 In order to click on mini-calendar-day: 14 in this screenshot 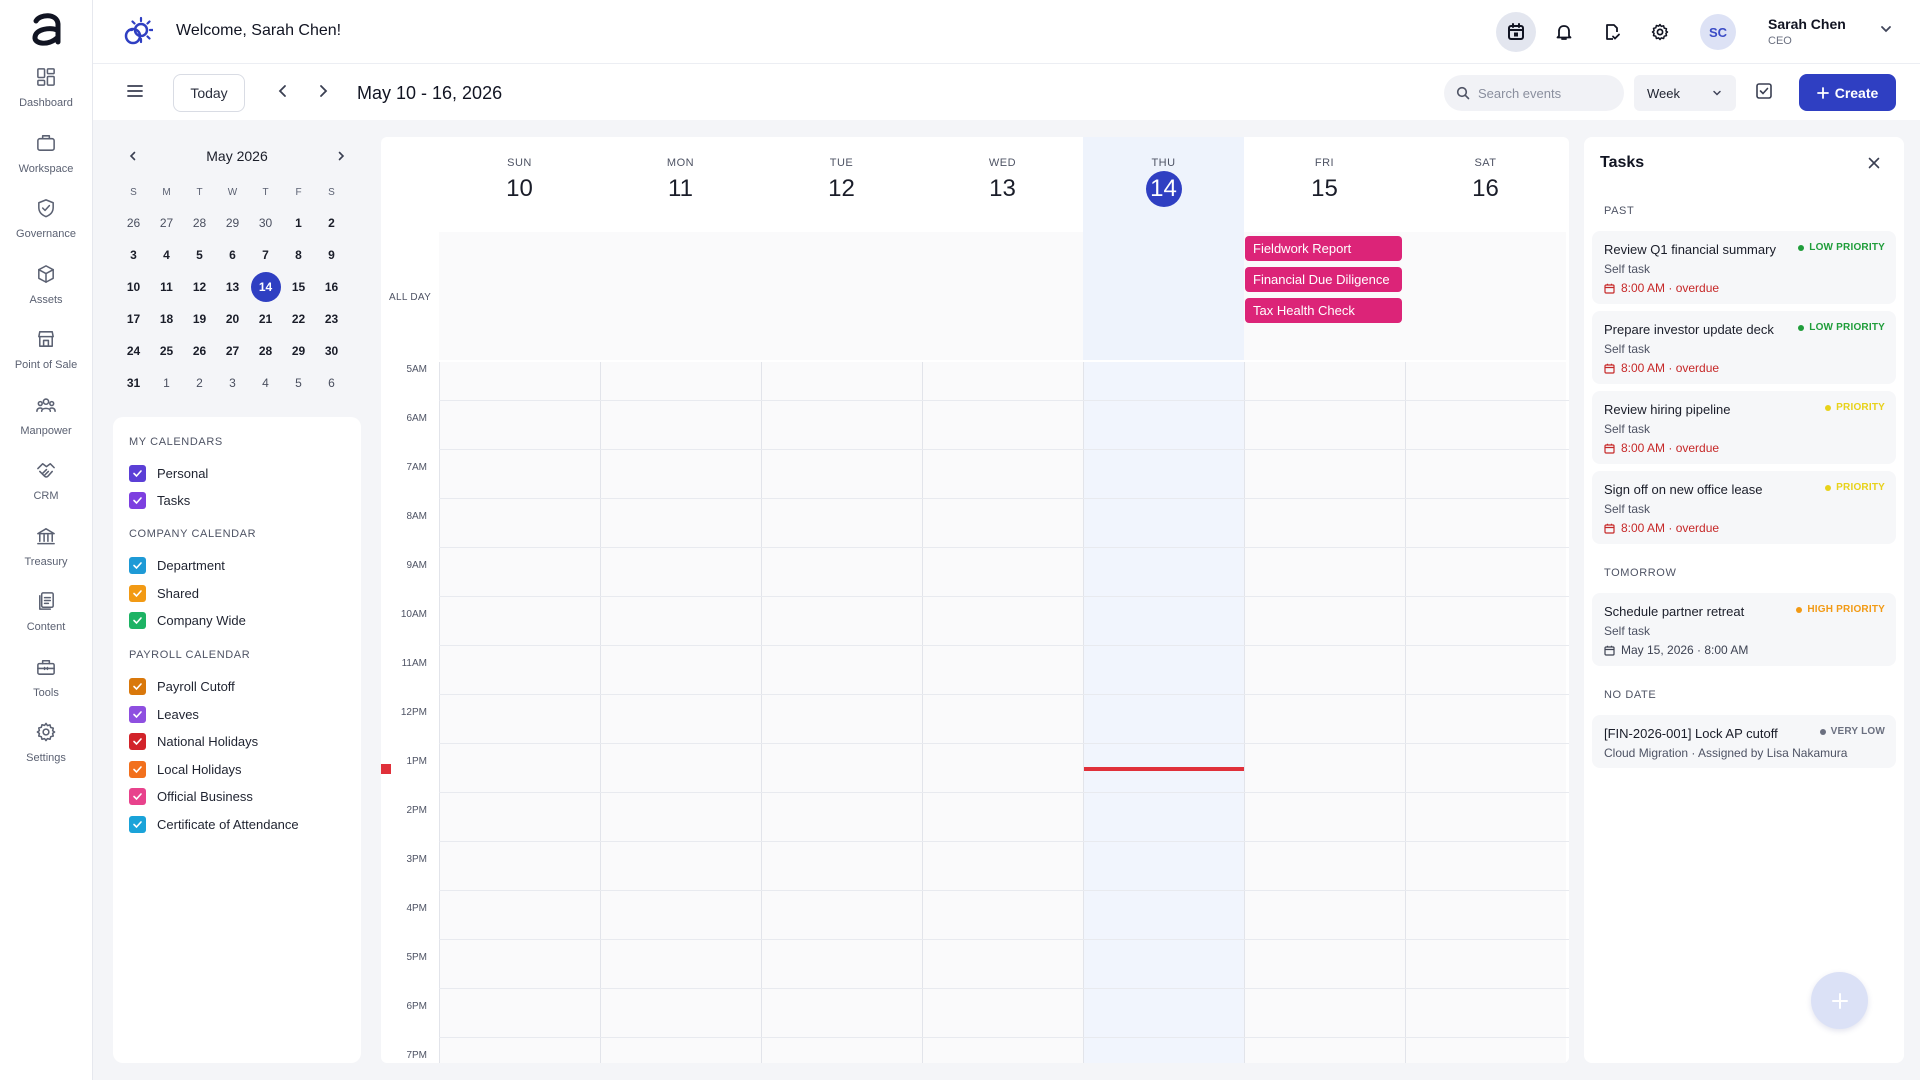, I will do `click(265, 287)`.